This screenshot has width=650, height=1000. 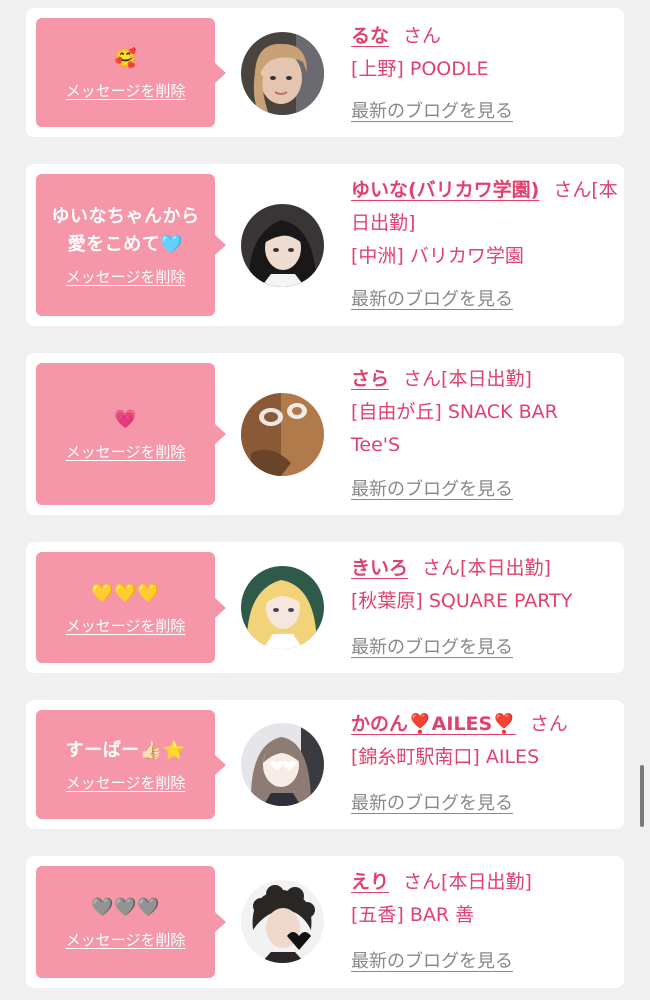 I want to click on cast-name-link: ゆいな(バリカワ学園), so click(x=445, y=190).